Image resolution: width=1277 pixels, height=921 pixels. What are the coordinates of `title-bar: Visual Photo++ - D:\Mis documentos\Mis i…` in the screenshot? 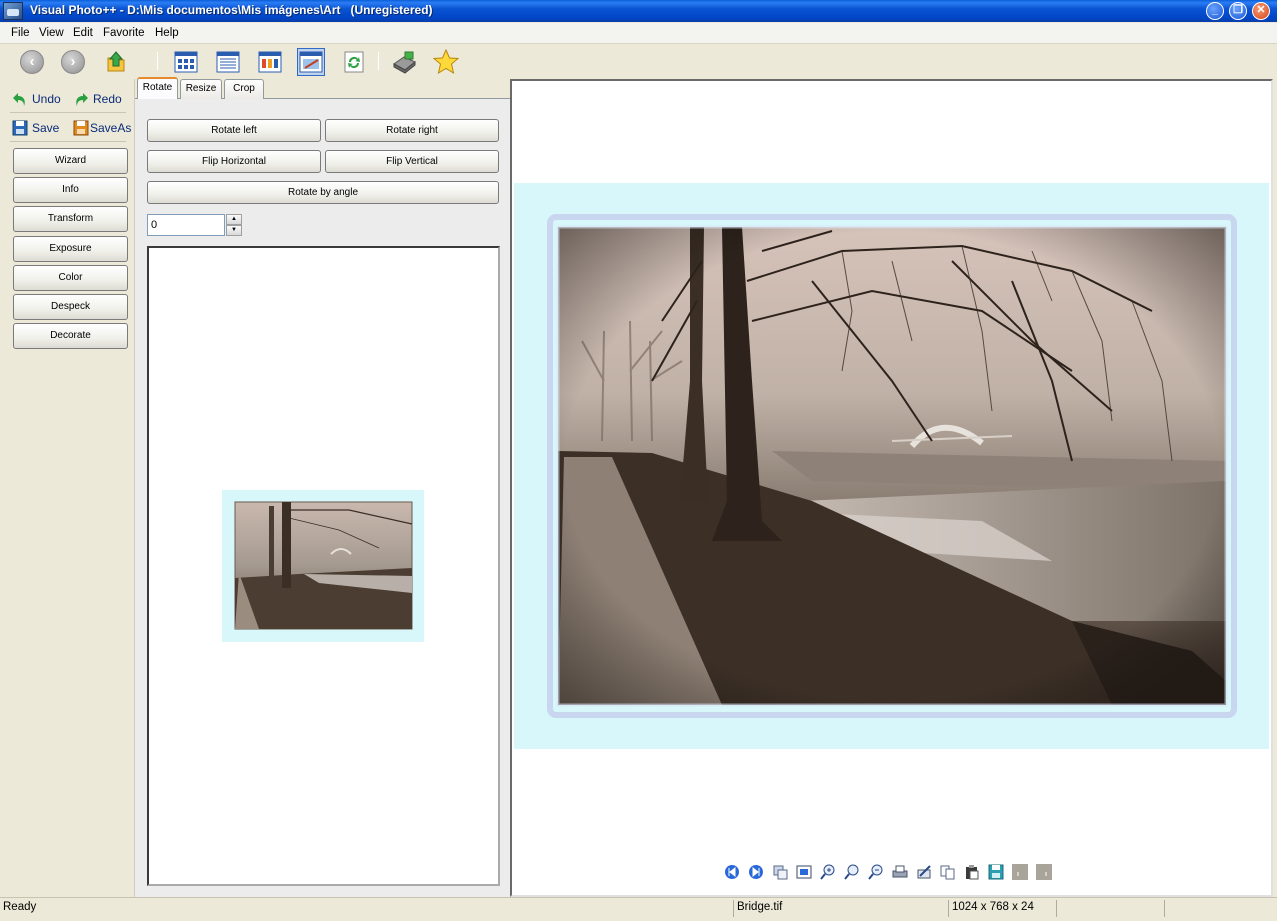 It's located at (638, 11).